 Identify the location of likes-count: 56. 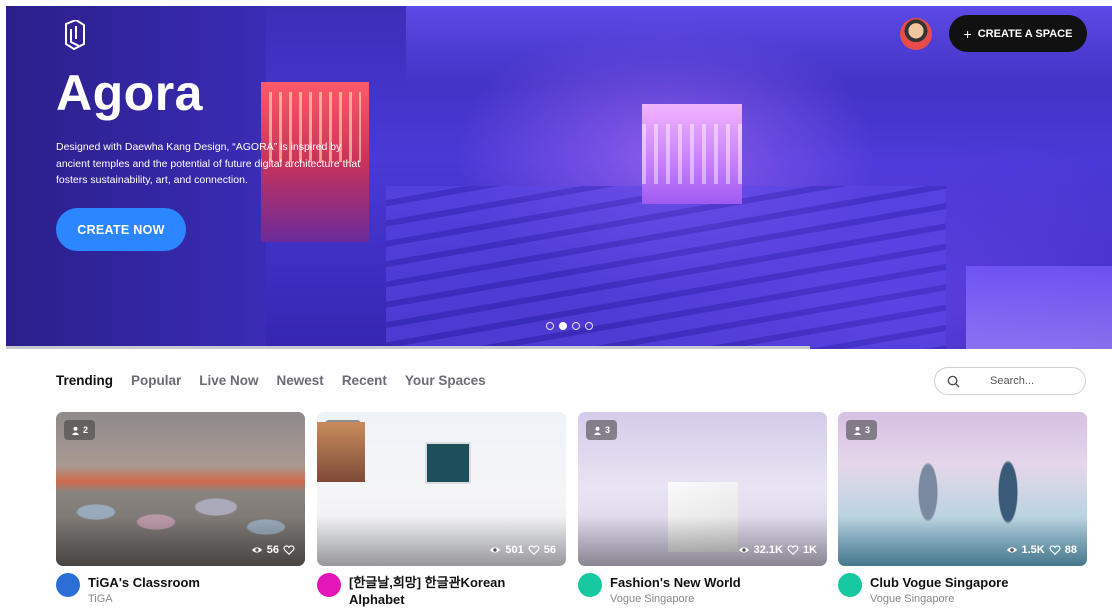
(549, 550).